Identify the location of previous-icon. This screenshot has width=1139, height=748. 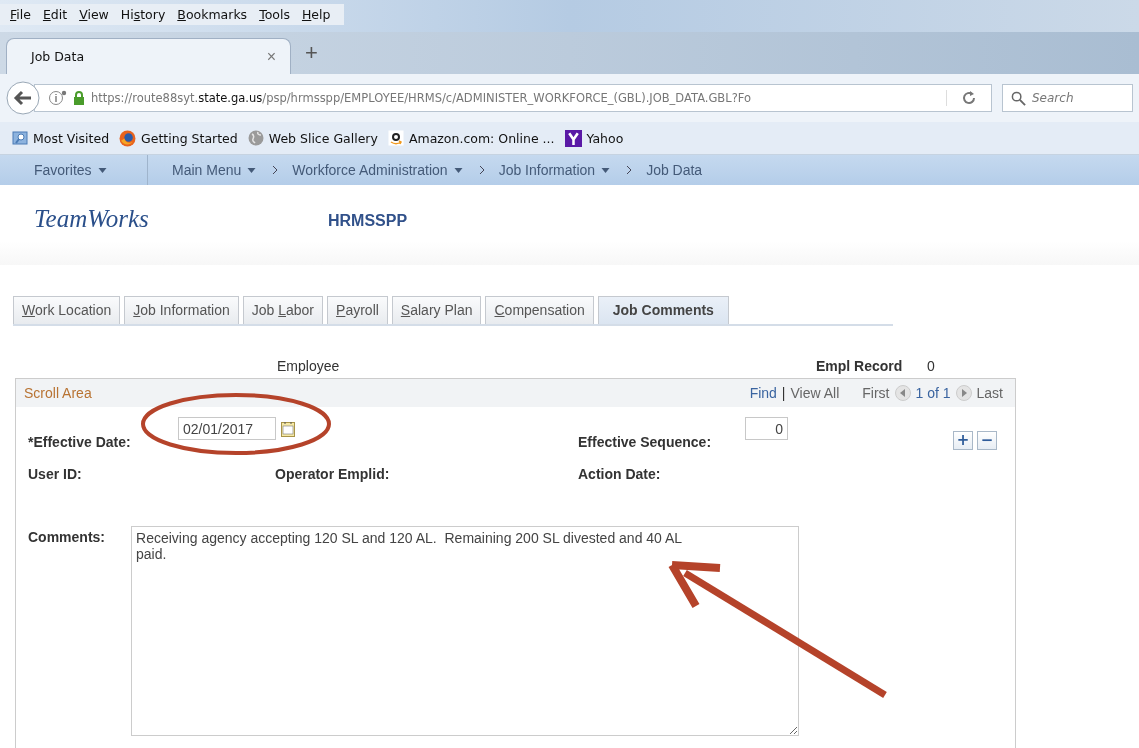
(902, 393).